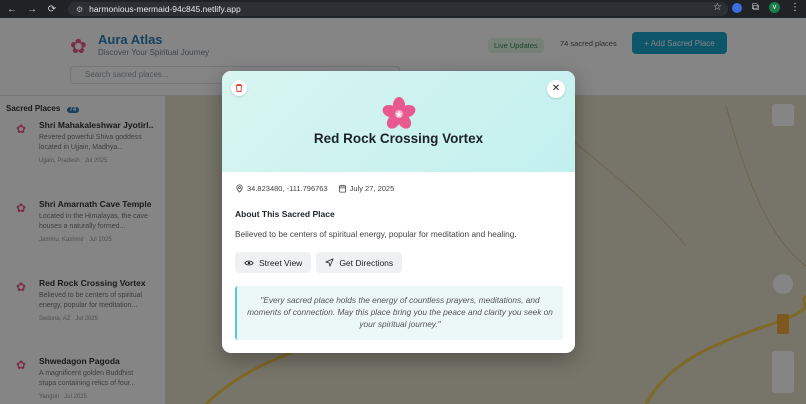  What do you see at coordinates (717, 7) in the screenshot?
I see `bookmark-star-icon: ☆` at bounding box center [717, 7].